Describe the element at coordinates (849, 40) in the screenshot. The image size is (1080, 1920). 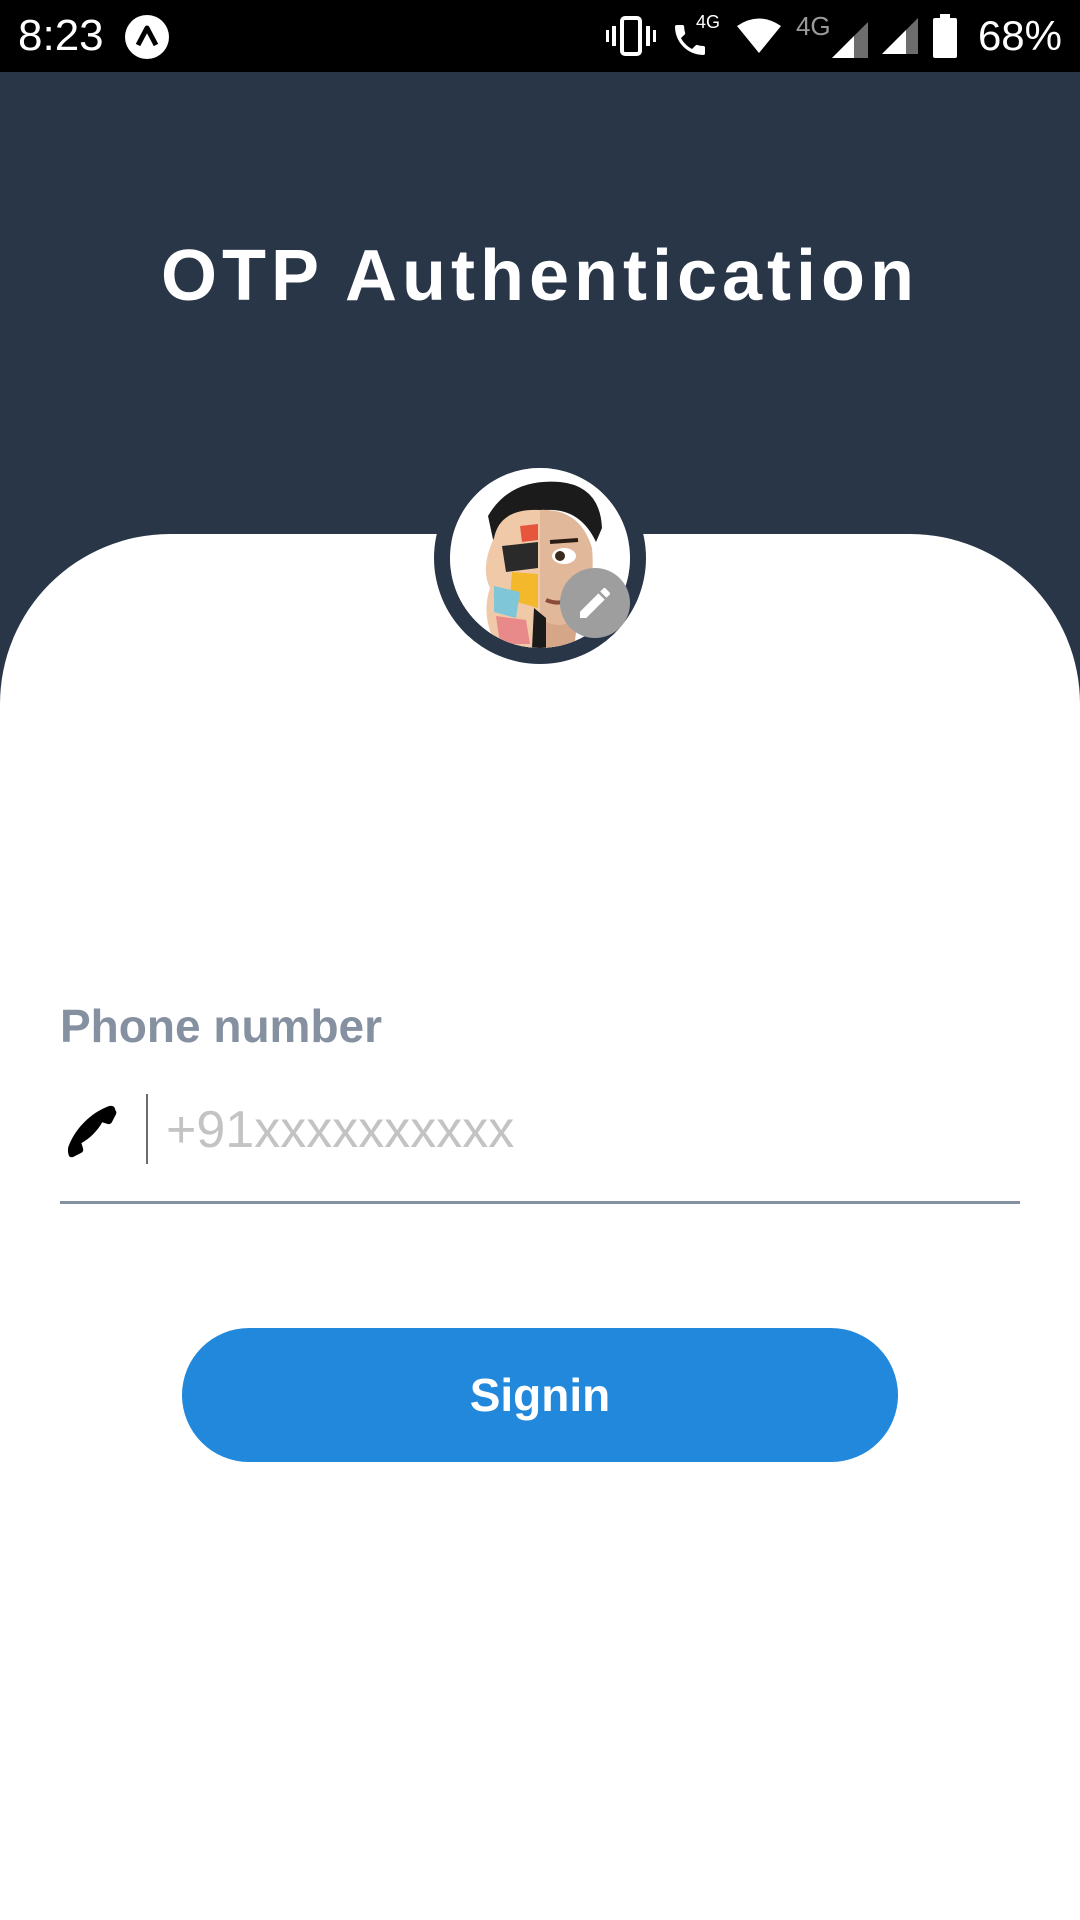
I see `signal-icon` at that location.